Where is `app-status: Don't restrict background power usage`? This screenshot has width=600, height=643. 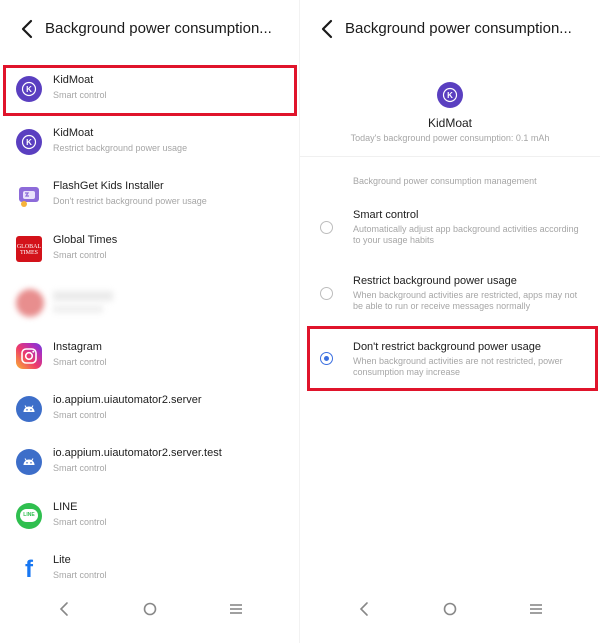 app-status: Don't restrict background power usage is located at coordinates (130, 201).